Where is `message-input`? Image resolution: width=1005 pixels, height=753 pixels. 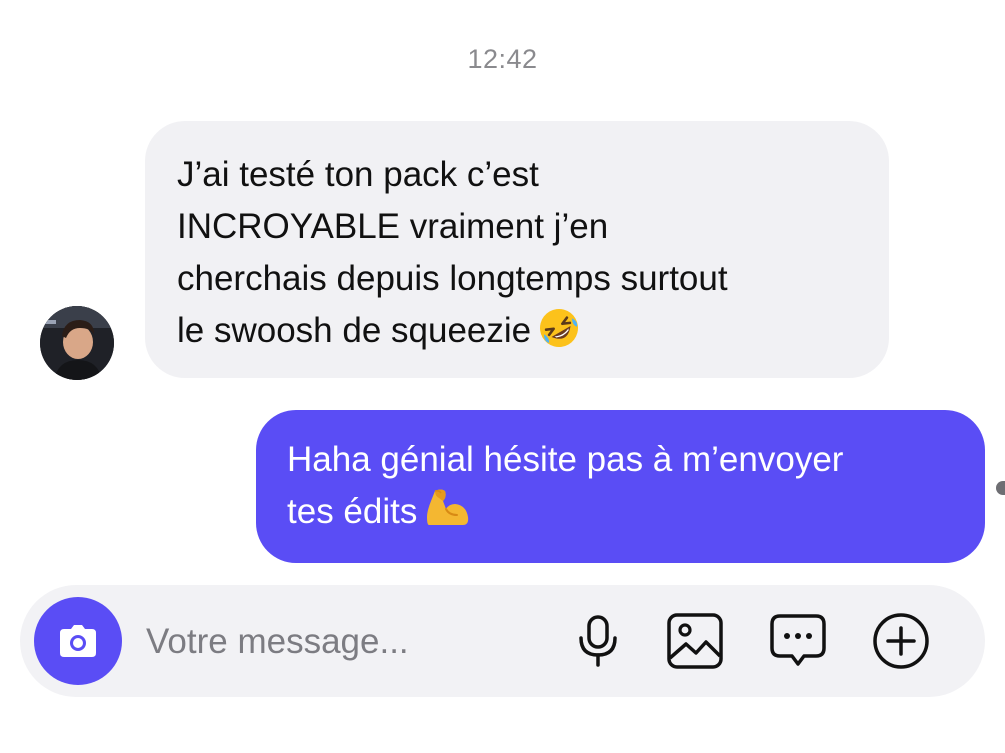 message-input is located at coordinates (336, 642).